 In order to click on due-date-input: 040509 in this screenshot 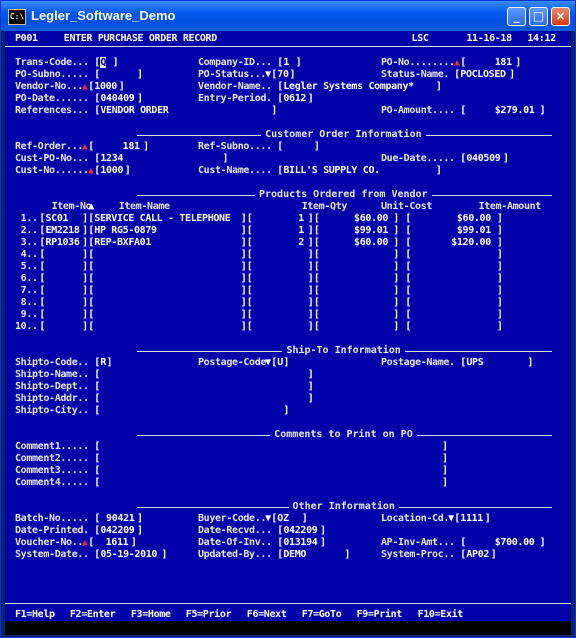, I will do `click(483, 159)`.